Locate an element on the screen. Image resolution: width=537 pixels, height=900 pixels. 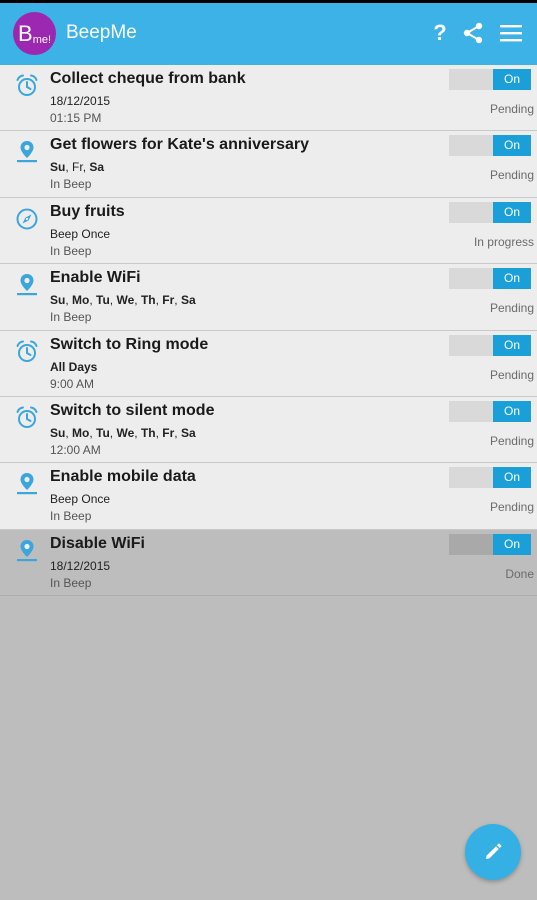
compass-icon is located at coordinates (27, 219).